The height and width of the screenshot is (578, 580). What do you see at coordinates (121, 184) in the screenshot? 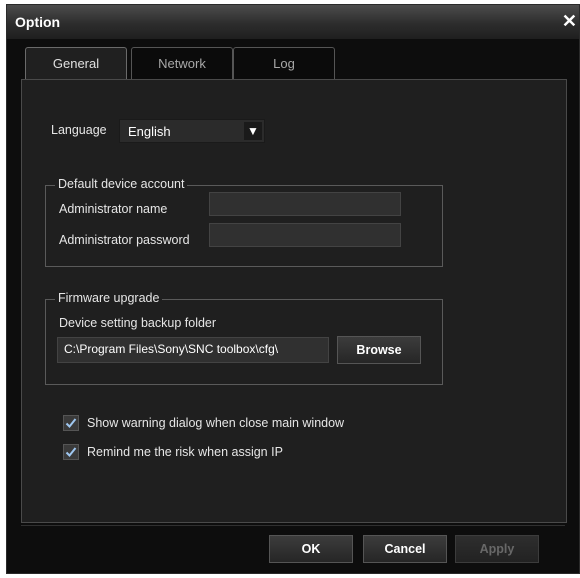
I see `default-account-legend: Default device account` at bounding box center [121, 184].